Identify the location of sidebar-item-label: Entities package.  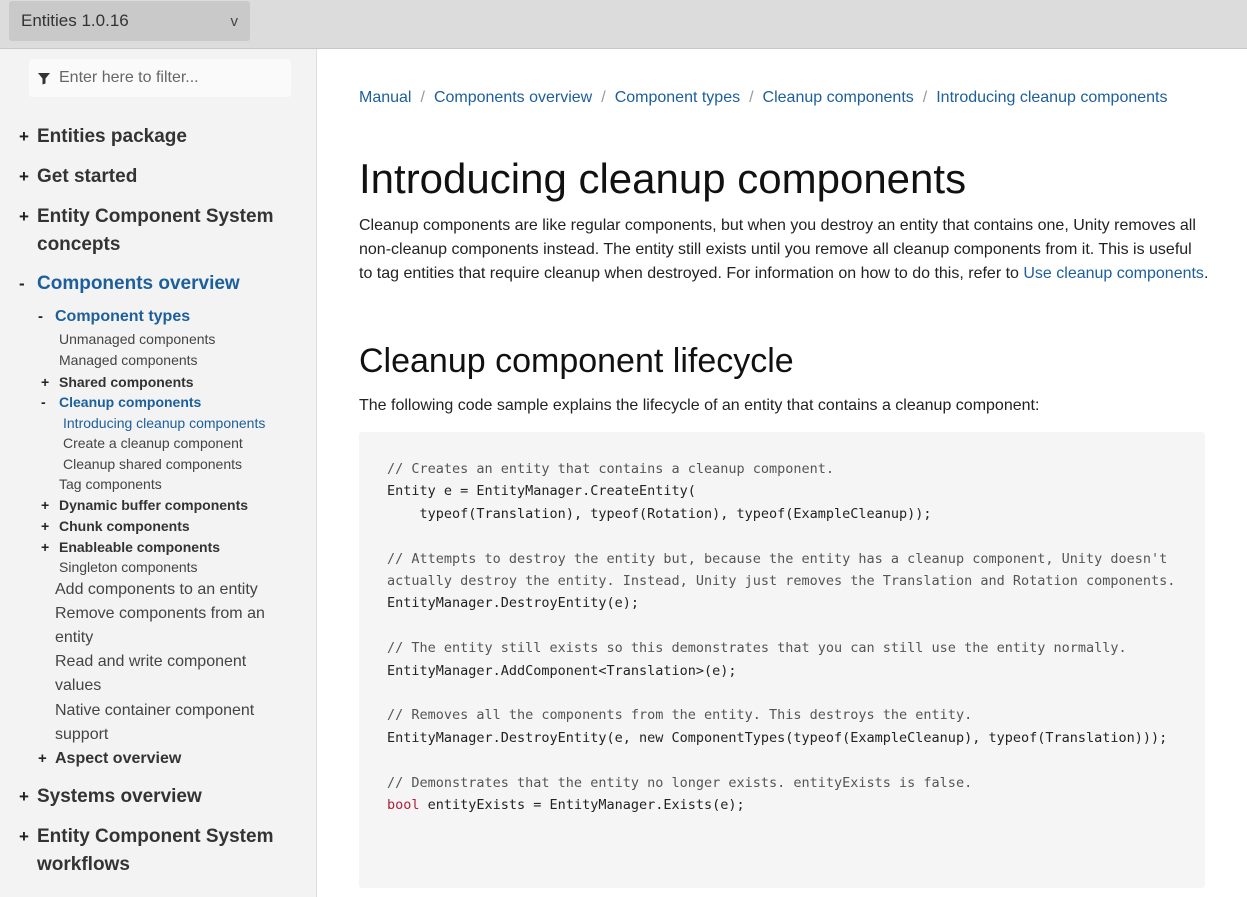
(112, 136).